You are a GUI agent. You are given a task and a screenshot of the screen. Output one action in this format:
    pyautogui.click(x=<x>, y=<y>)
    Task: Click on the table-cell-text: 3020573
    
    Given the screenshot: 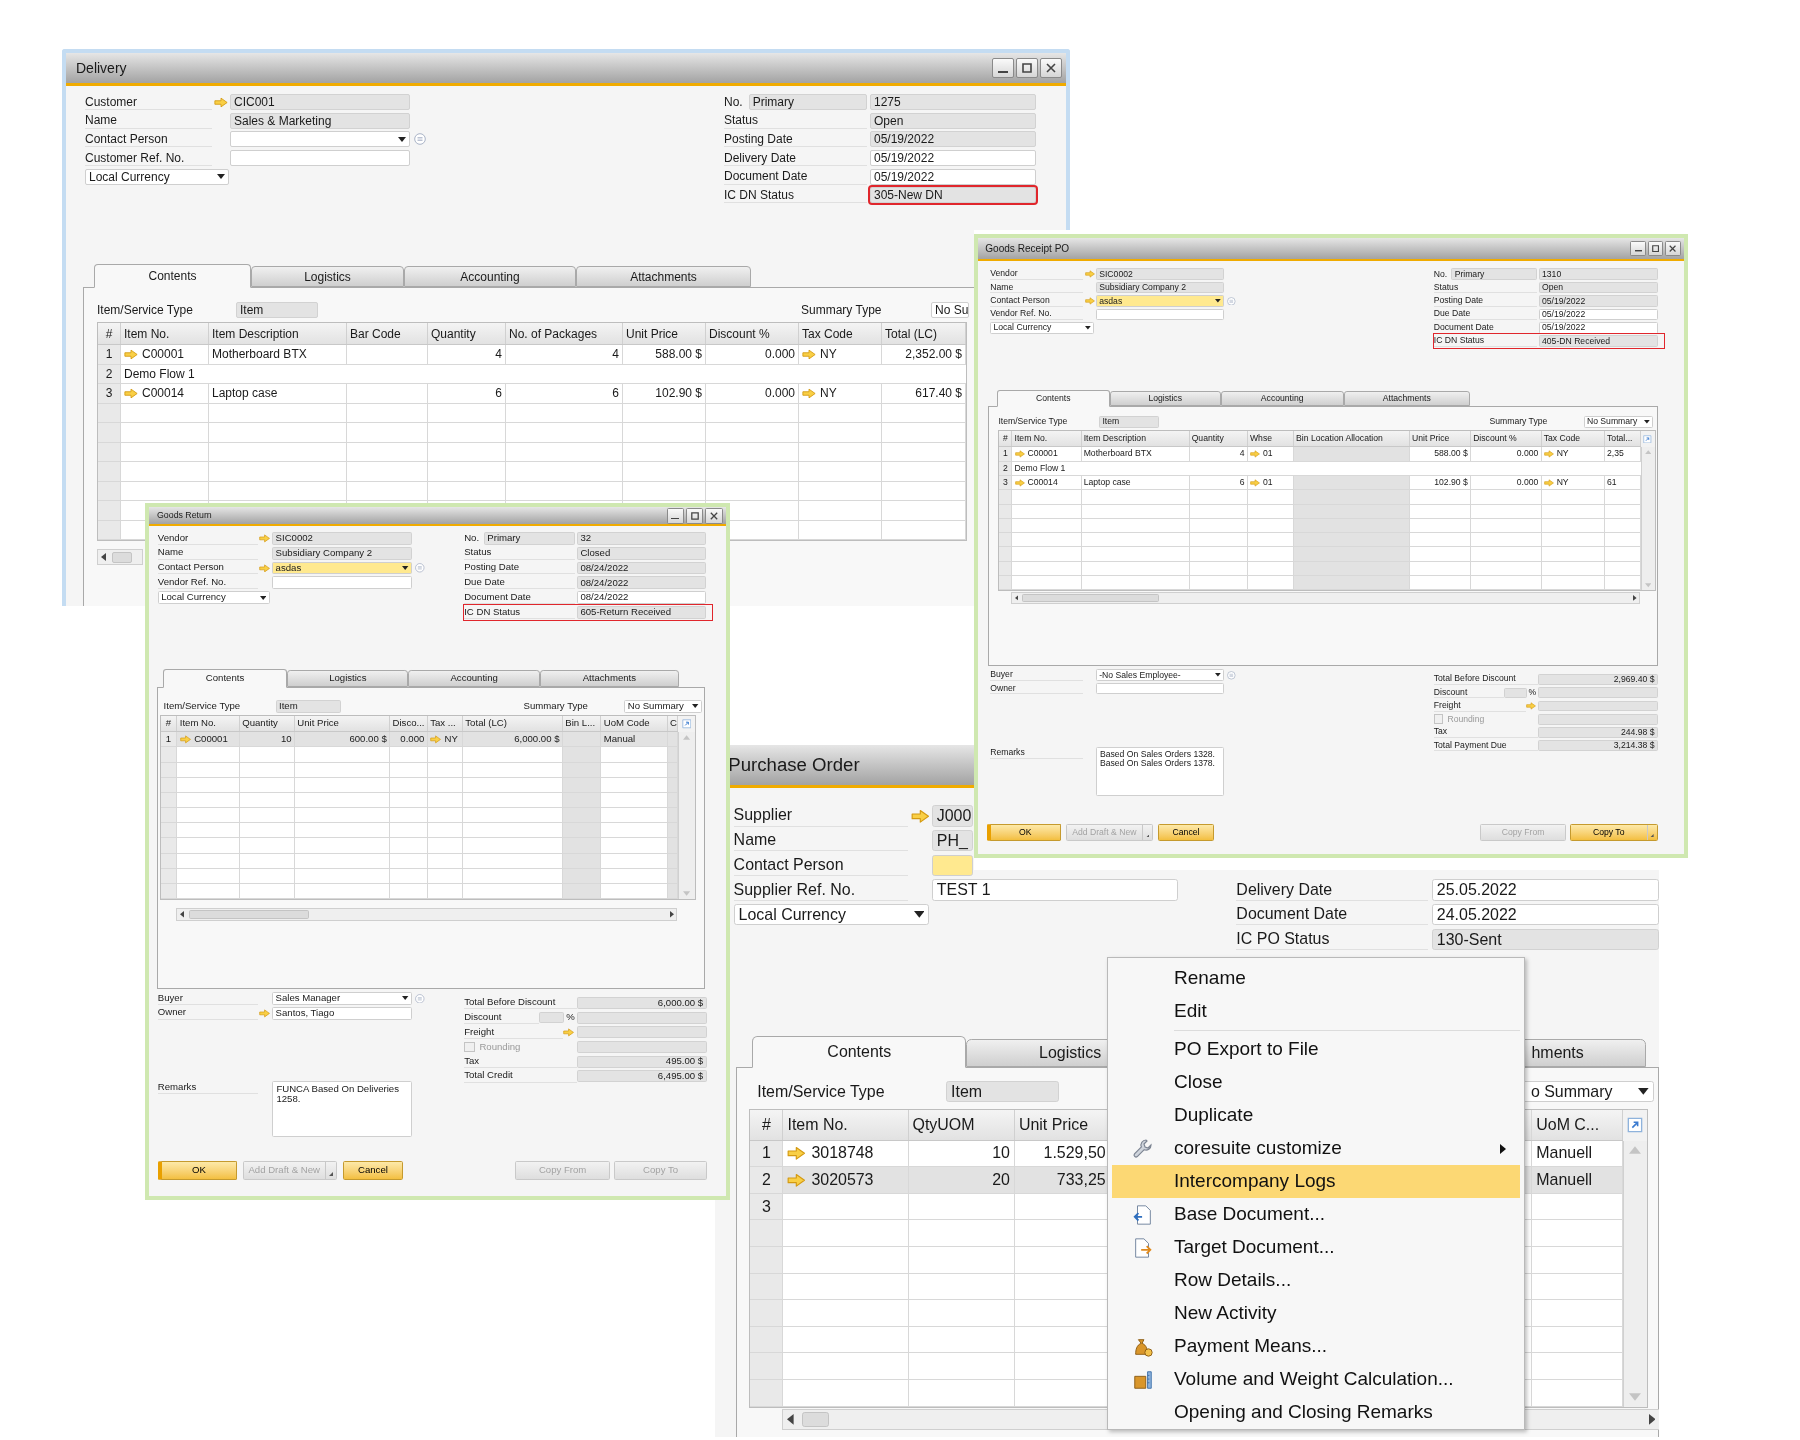 What is the action you would take?
    pyautogui.click(x=842, y=1180)
    